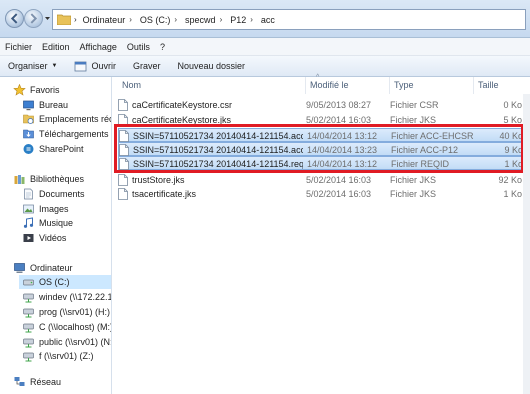  I want to click on sidebar-item-recent-places: Emplacements récen, so click(66, 119).